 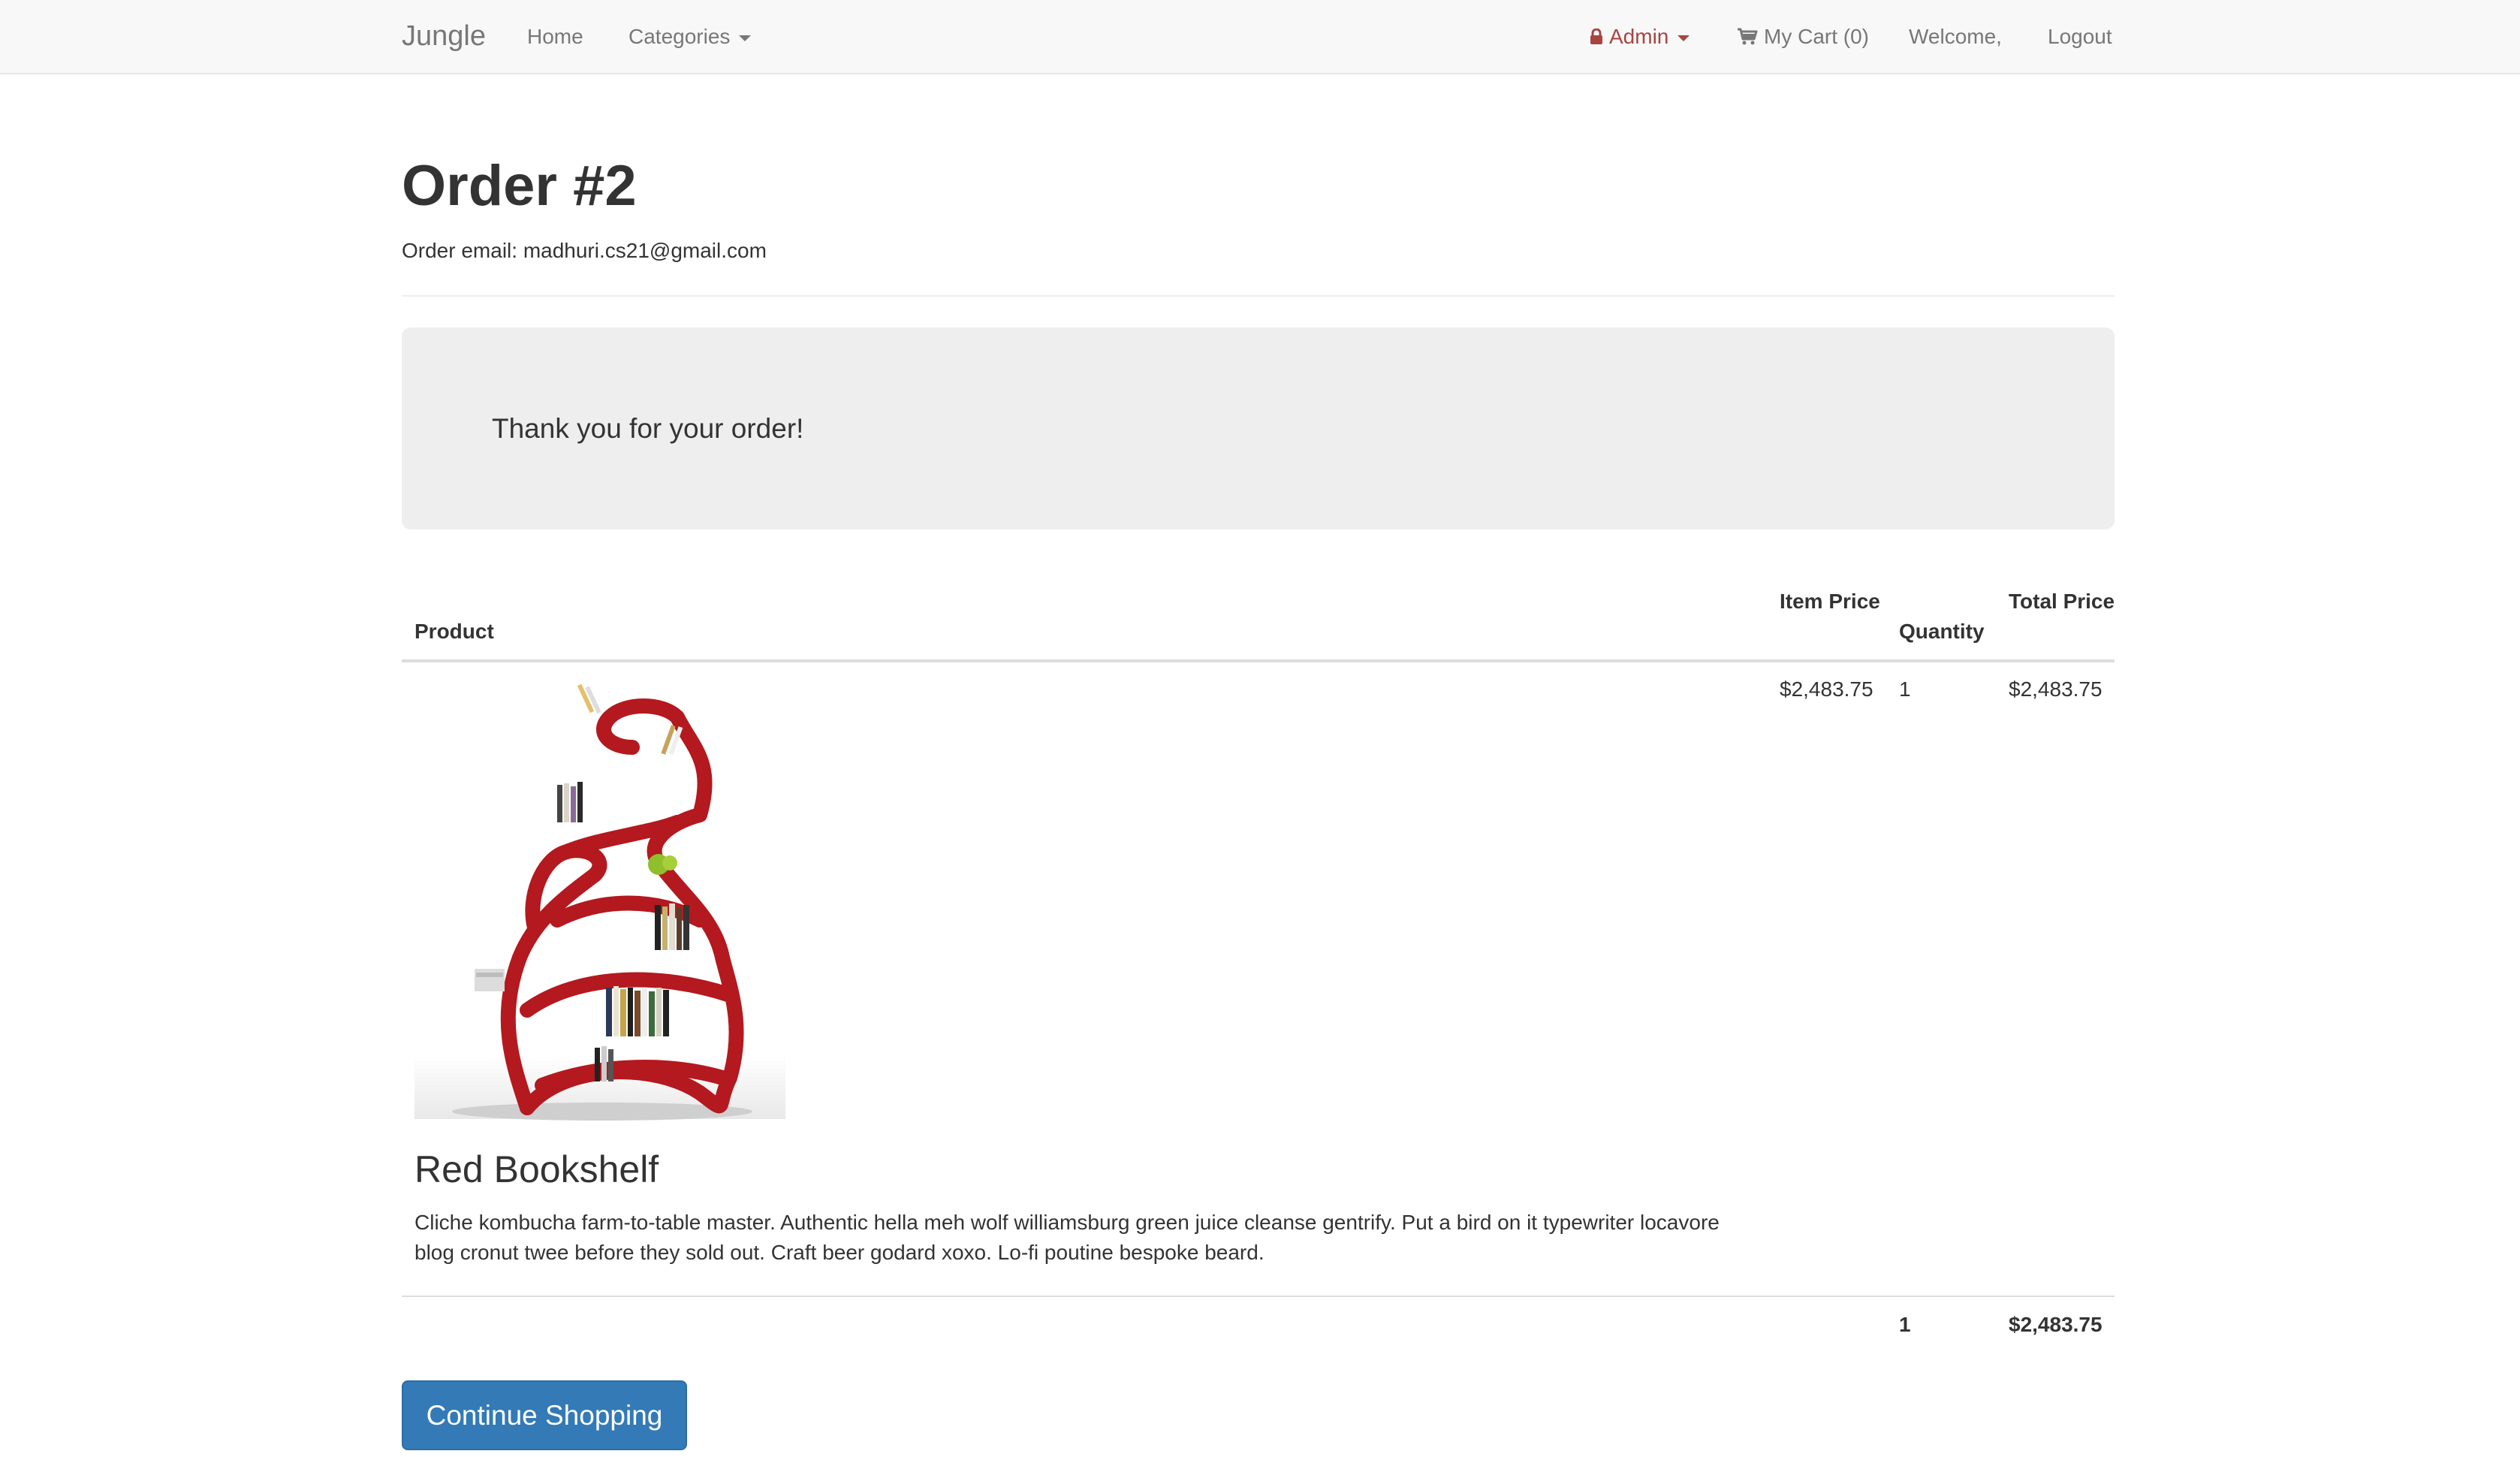 I want to click on nav-cart-link: My Cart (0), so click(x=1803, y=36).